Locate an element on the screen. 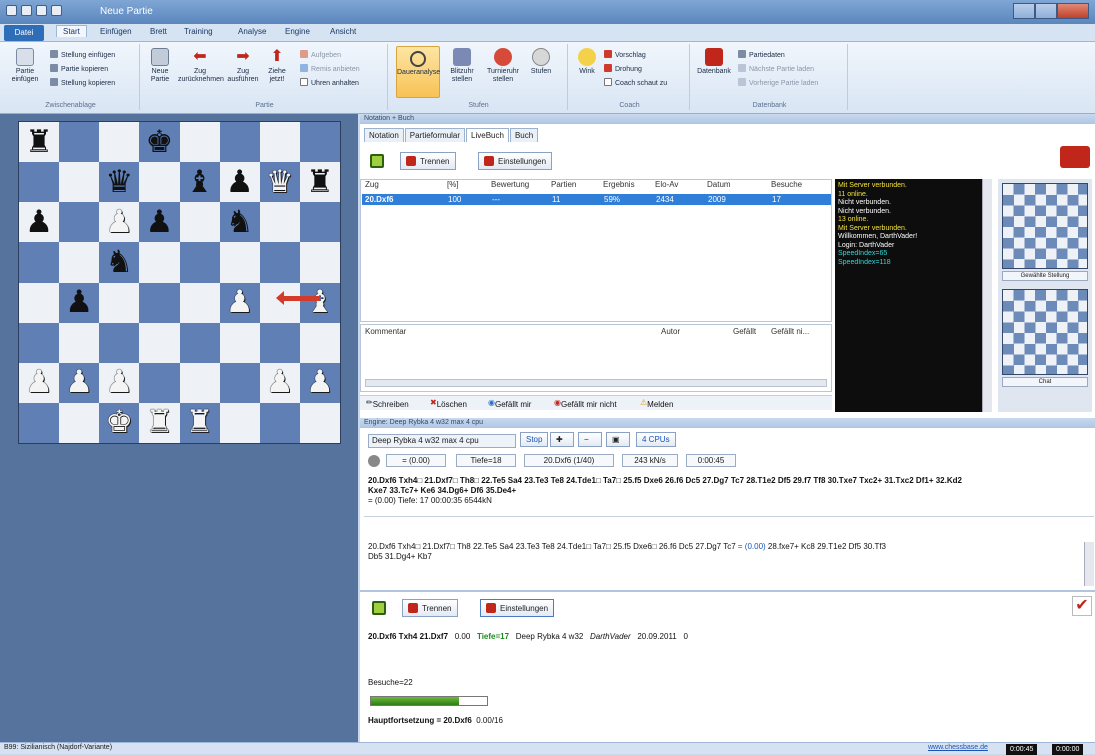 The height and width of the screenshot is (755, 1095). checkmark-icon: ✔ is located at coordinates (1082, 606).